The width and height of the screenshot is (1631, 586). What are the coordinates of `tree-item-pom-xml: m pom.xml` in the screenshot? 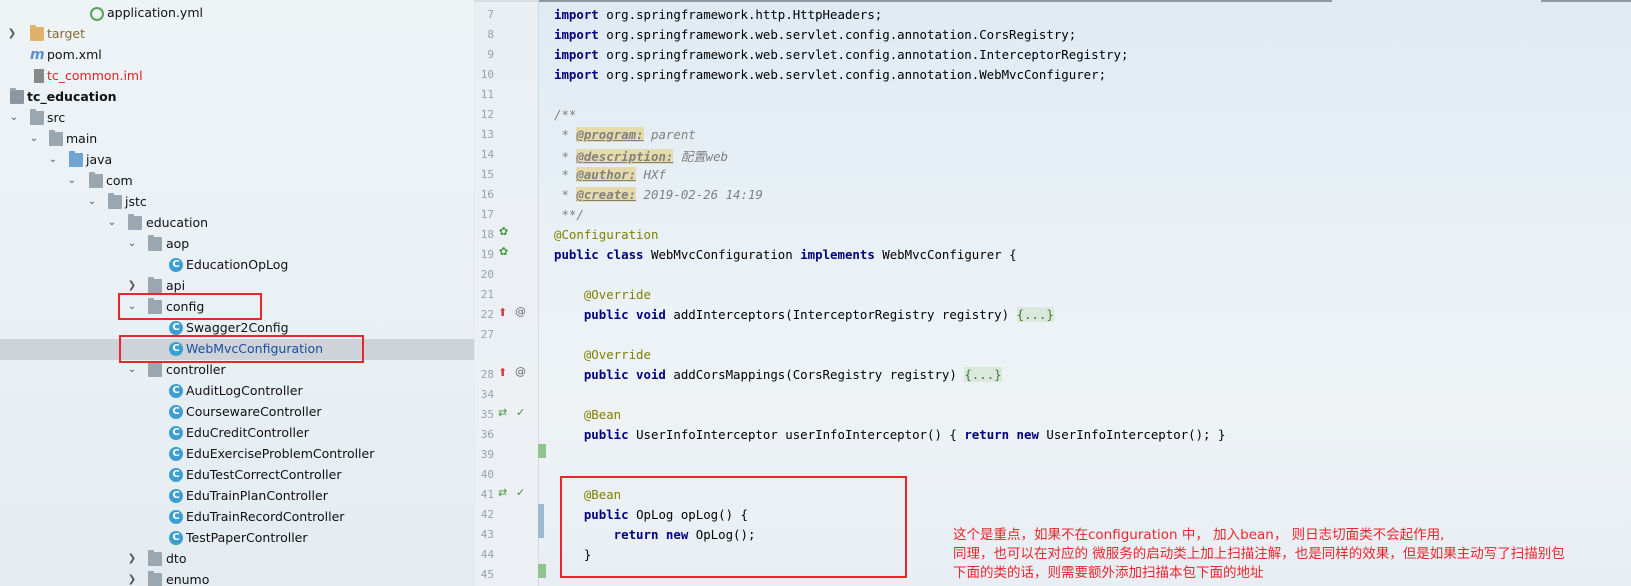 It's located at (237, 55).